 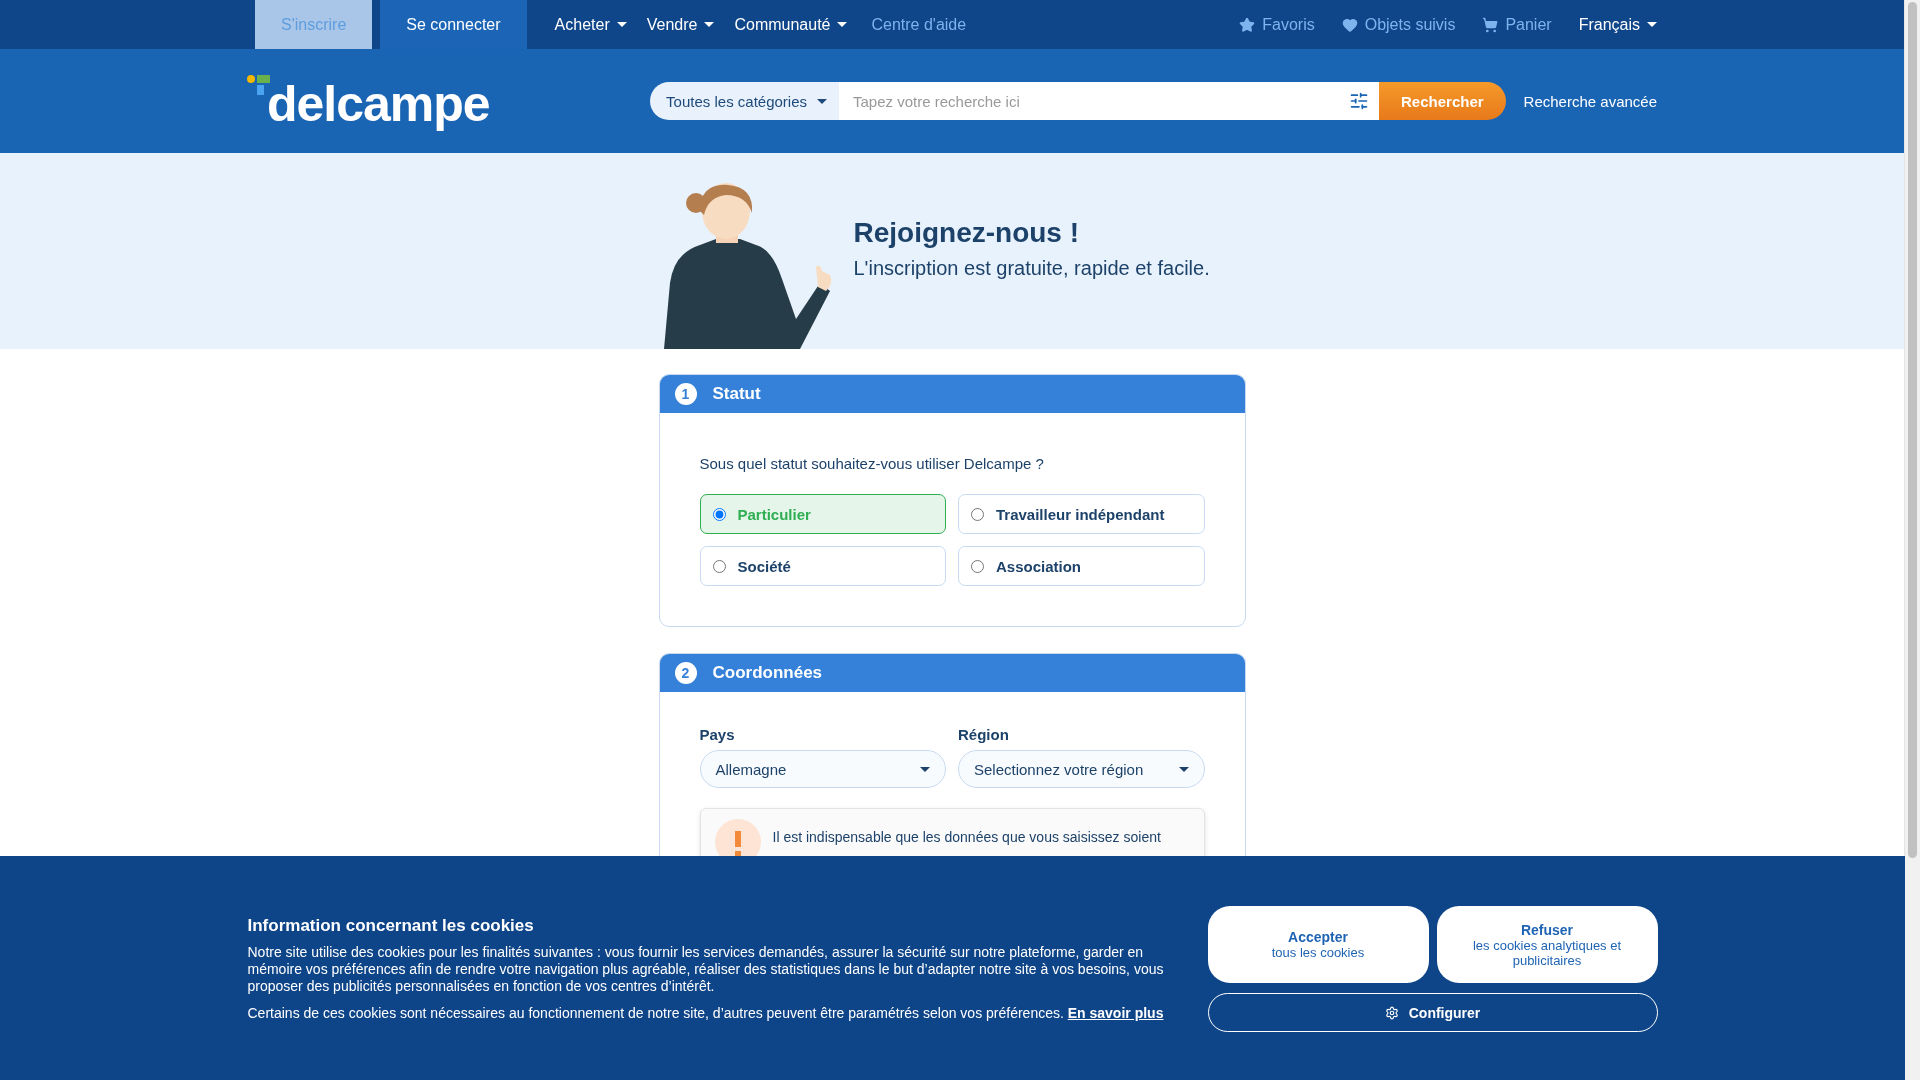 I want to click on sliders-icon, so click(x=1359, y=101).